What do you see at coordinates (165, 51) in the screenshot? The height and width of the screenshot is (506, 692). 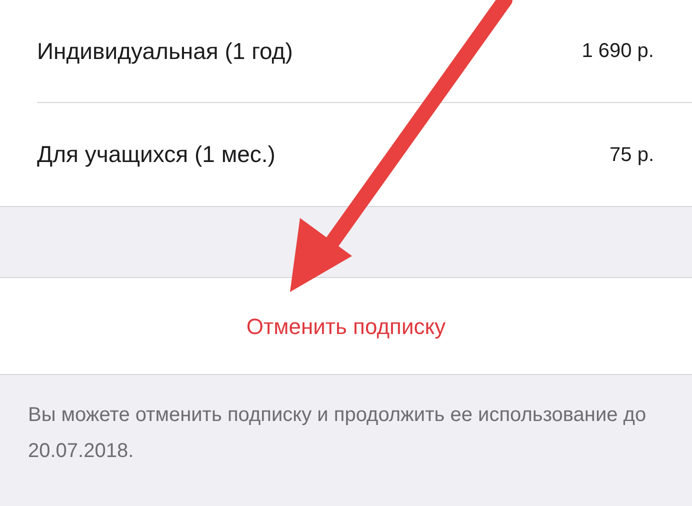 I see `plan-name: Индивидуальная (1 год)` at bounding box center [165, 51].